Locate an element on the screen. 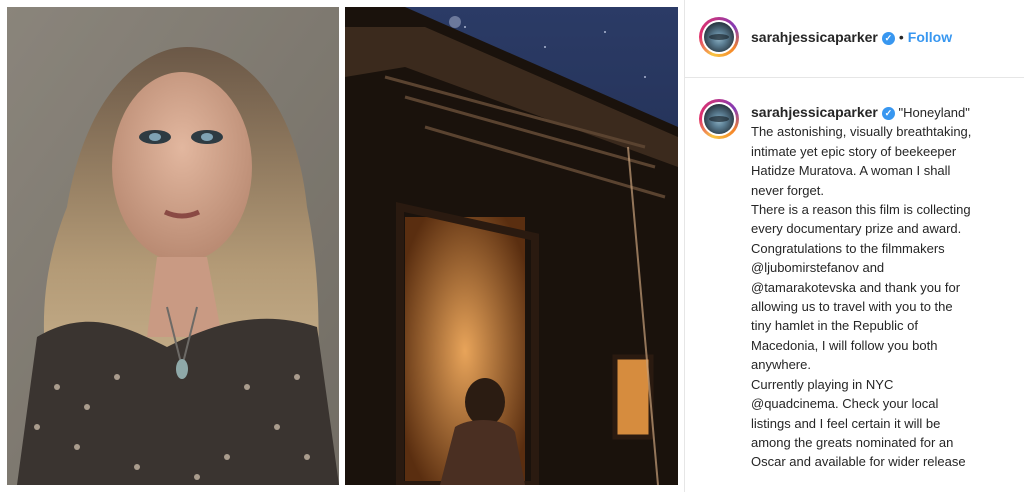 This screenshot has height=492, width=1024. caption-line: allowing us to travel with you to the is located at coordinates (852, 307).